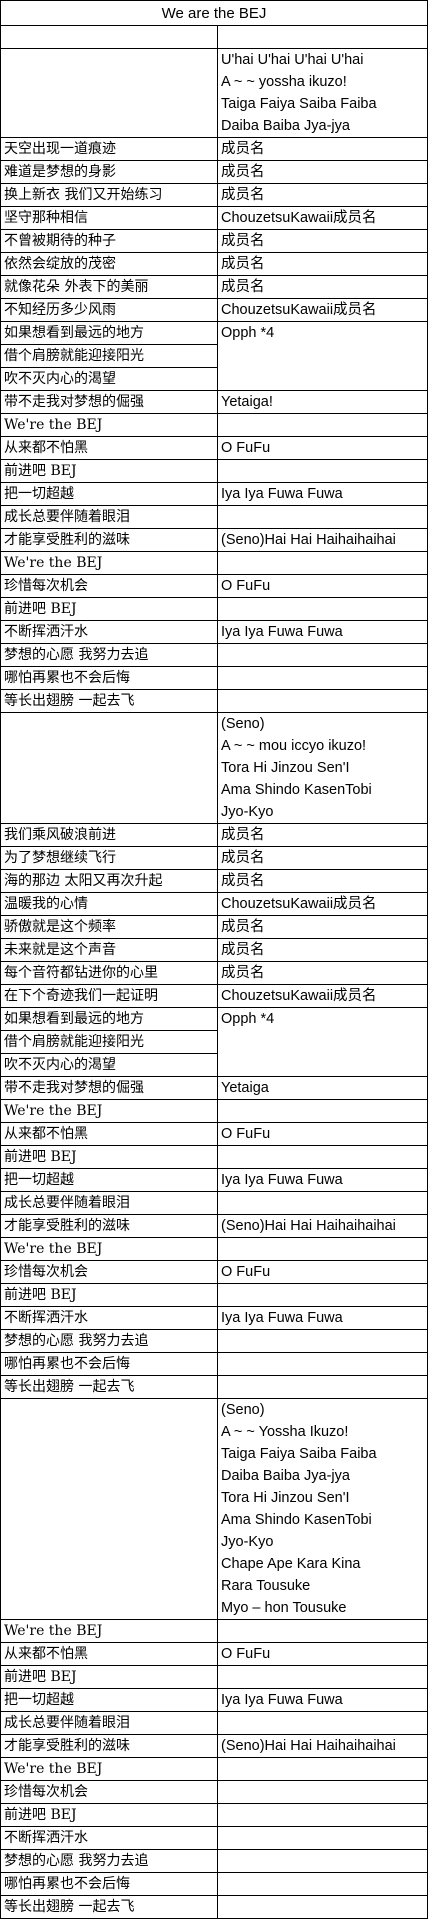 This screenshot has height=1932, width=428. What do you see at coordinates (296, 790) in the screenshot?
I see `chant-line: Ama Shindo KasenTobi` at bounding box center [296, 790].